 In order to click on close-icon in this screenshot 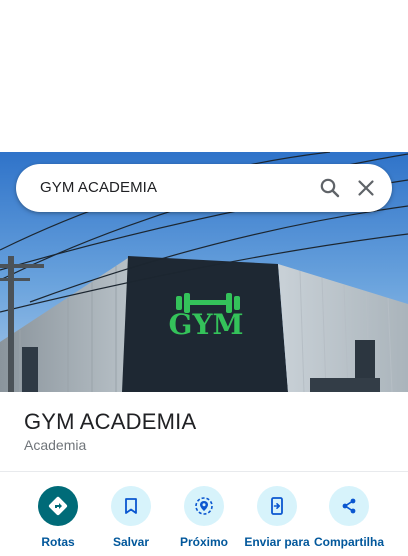, I will do `click(366, 188)`.